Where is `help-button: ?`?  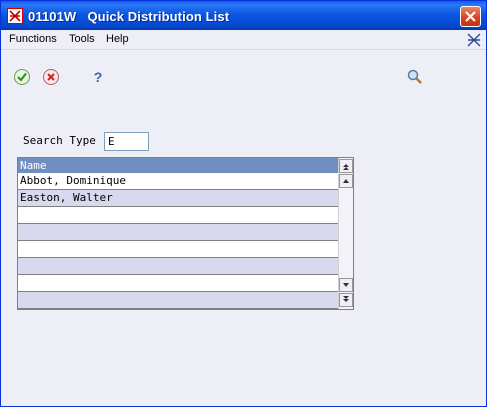 help-button: ? is located at coordinates (98, 77).